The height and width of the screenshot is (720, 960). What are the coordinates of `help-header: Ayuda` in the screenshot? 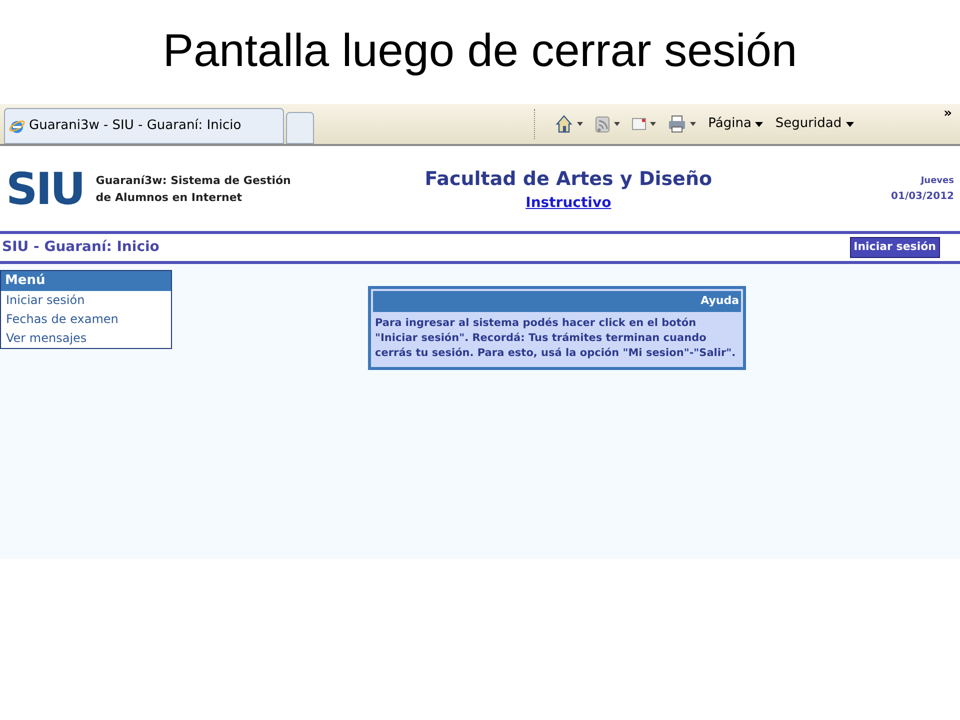 It's located at (557, 301).